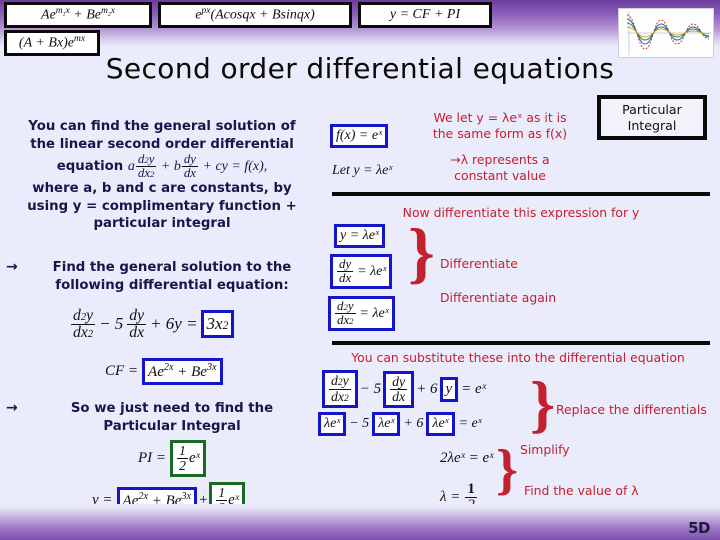 The height and width of the screenshot is (540, 720). Describe the element at coordinates (479, 263) in the screenshot. I see `label-differentiate: Differentiate` at that location.